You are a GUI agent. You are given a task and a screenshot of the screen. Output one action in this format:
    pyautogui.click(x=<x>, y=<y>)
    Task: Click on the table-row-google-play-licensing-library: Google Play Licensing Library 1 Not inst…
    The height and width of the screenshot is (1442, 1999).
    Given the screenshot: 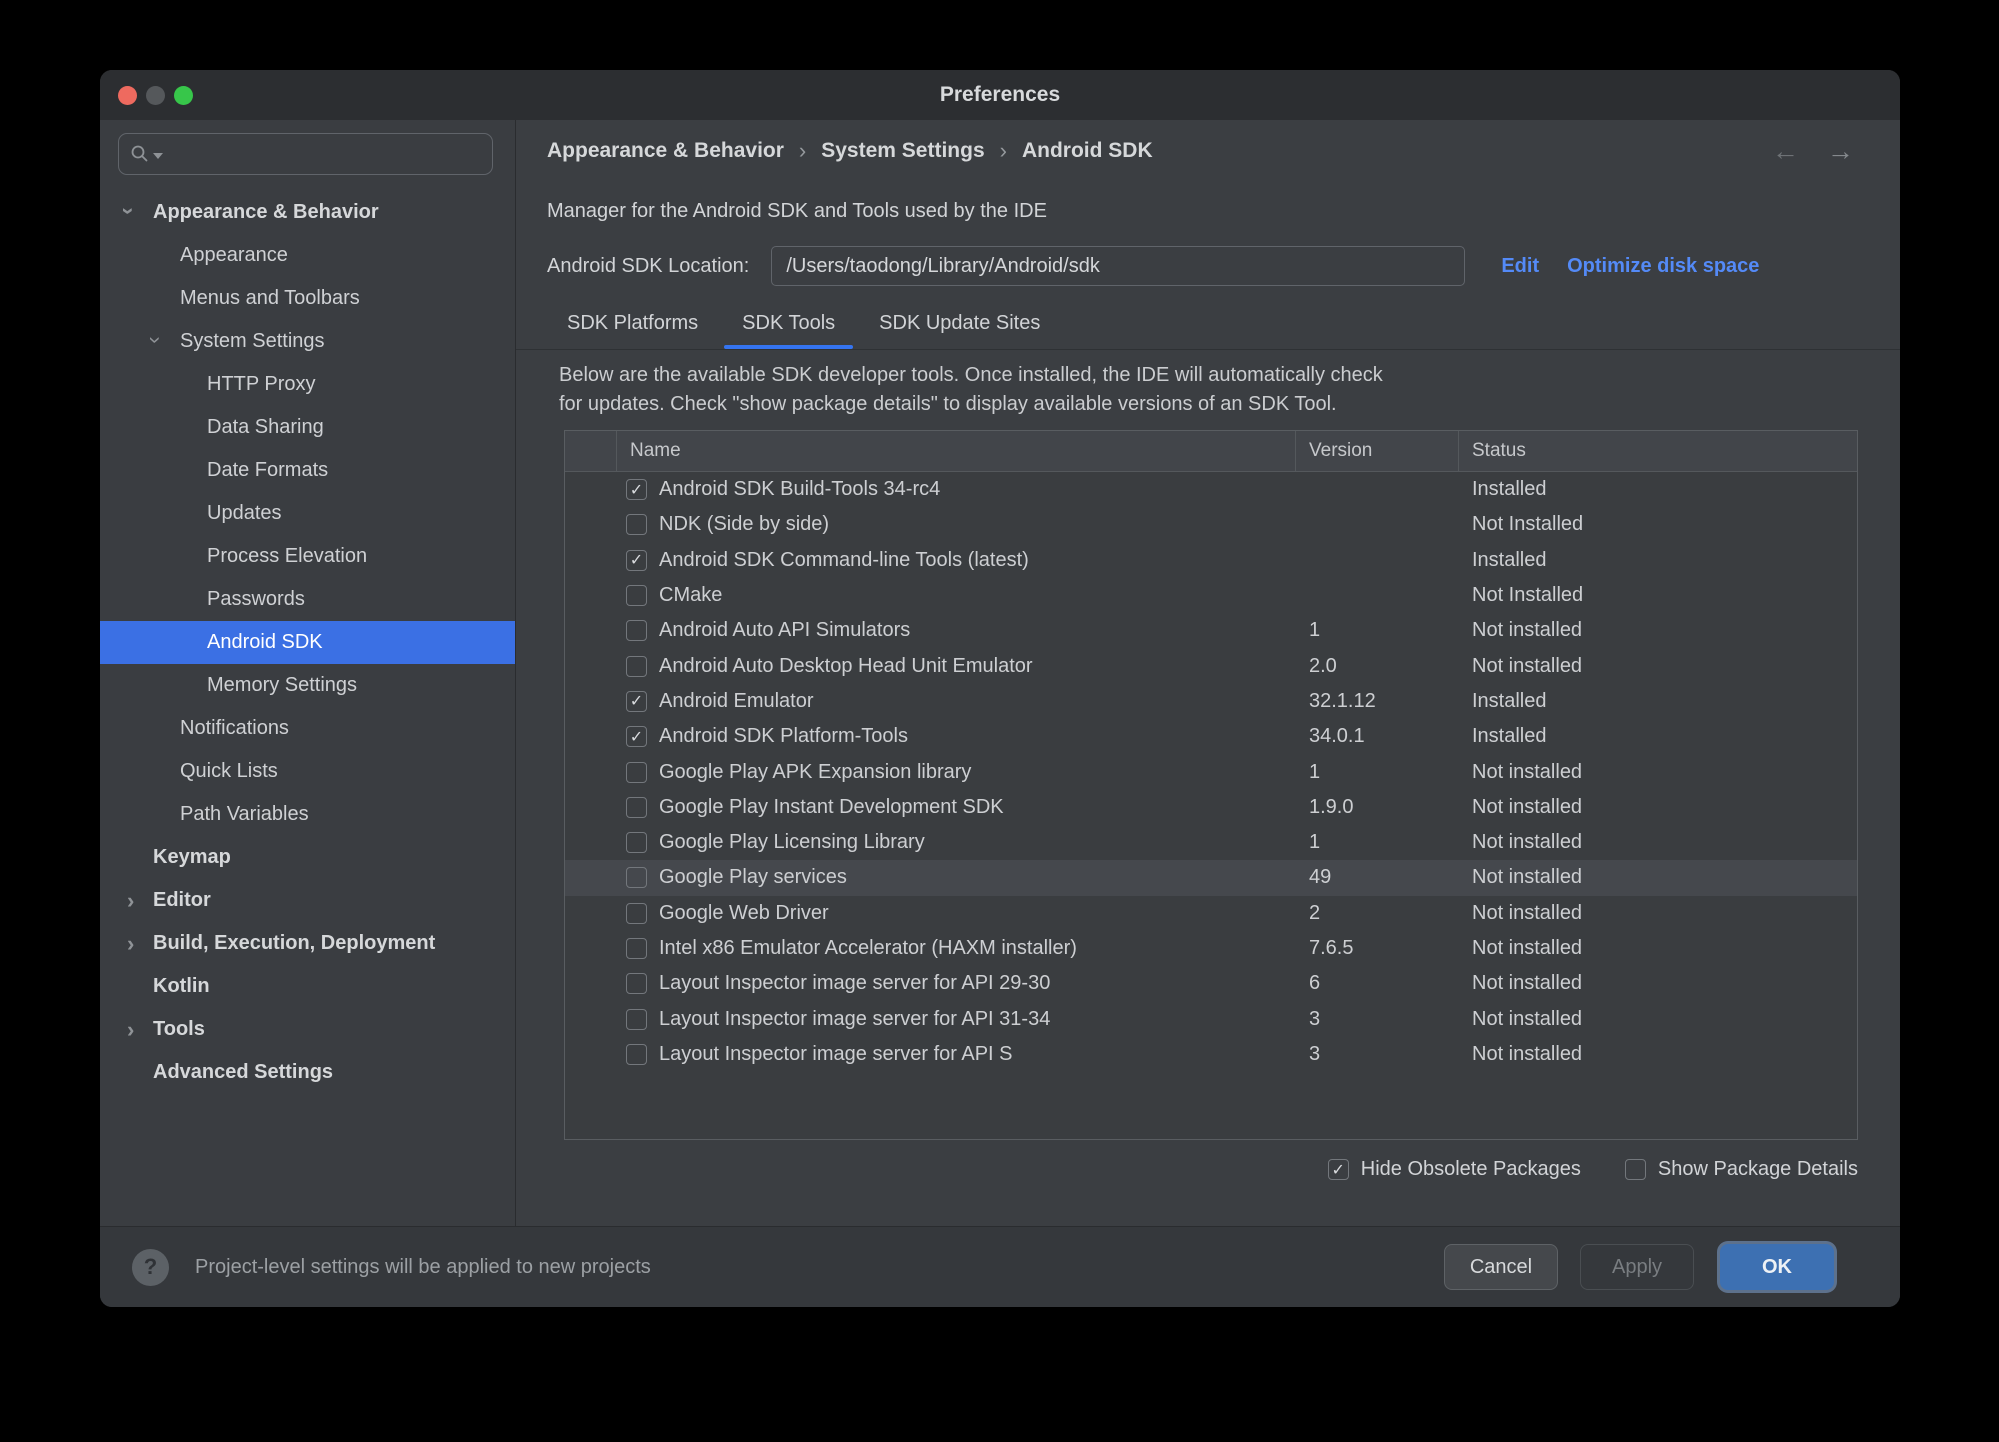 What is the action you would take?
    pyautogui.click(x=1211, y=842)
    